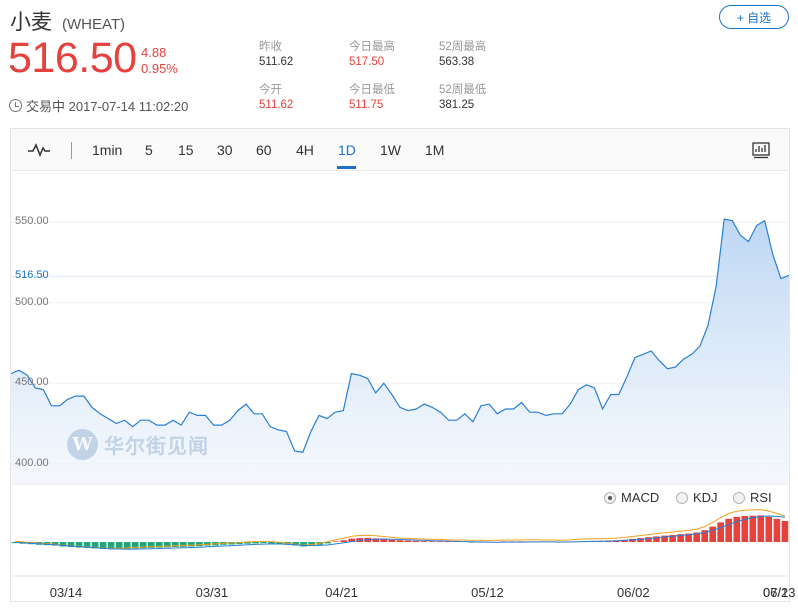  Describe the element at coordinates (270, 47) in the screenshot. I see `stat-label: 昨收` at that location.